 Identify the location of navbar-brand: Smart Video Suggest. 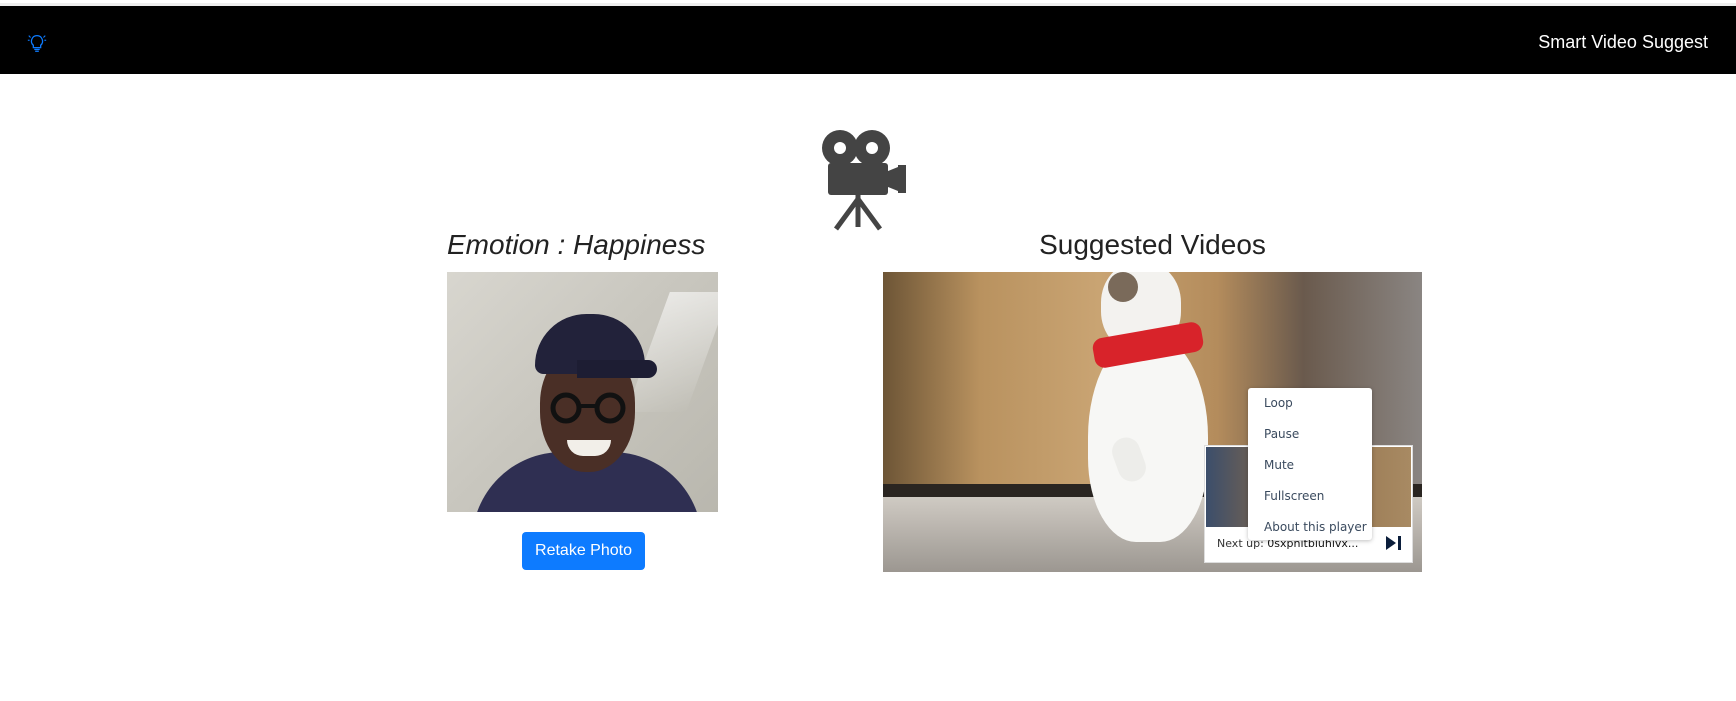
(1623, 42).